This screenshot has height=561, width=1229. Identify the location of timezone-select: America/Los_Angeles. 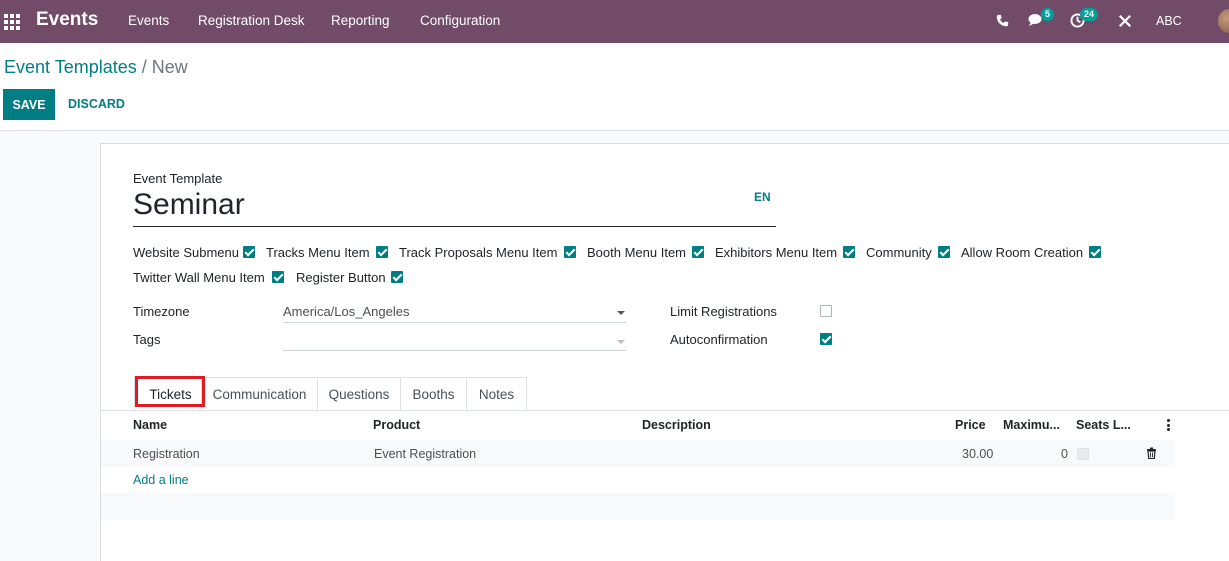
(454, 312).